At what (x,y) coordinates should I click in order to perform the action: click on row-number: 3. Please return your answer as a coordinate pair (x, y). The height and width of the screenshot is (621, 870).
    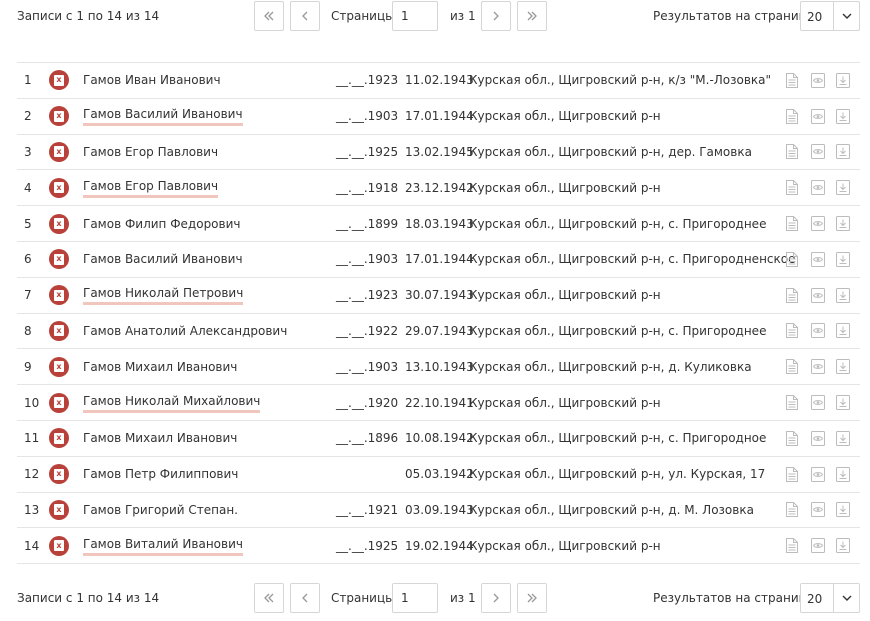
    Looking at the image, I should click on (28, 151).